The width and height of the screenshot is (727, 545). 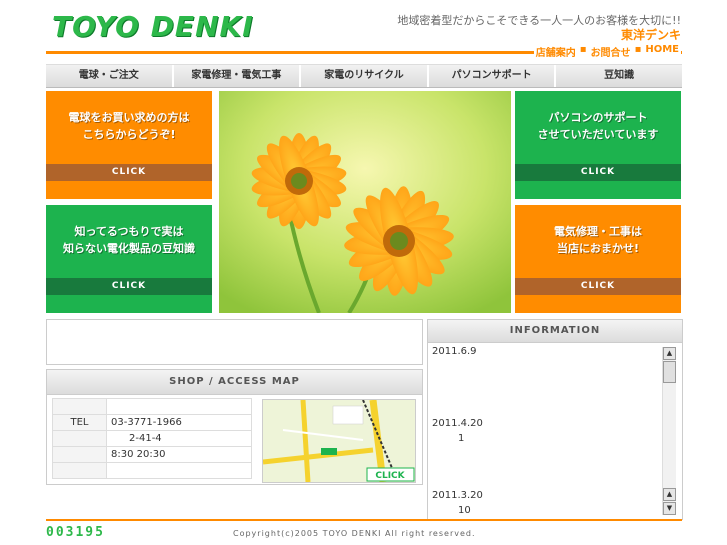 I want to click on link-contact: お問合せ, so click(x=611, y=51).